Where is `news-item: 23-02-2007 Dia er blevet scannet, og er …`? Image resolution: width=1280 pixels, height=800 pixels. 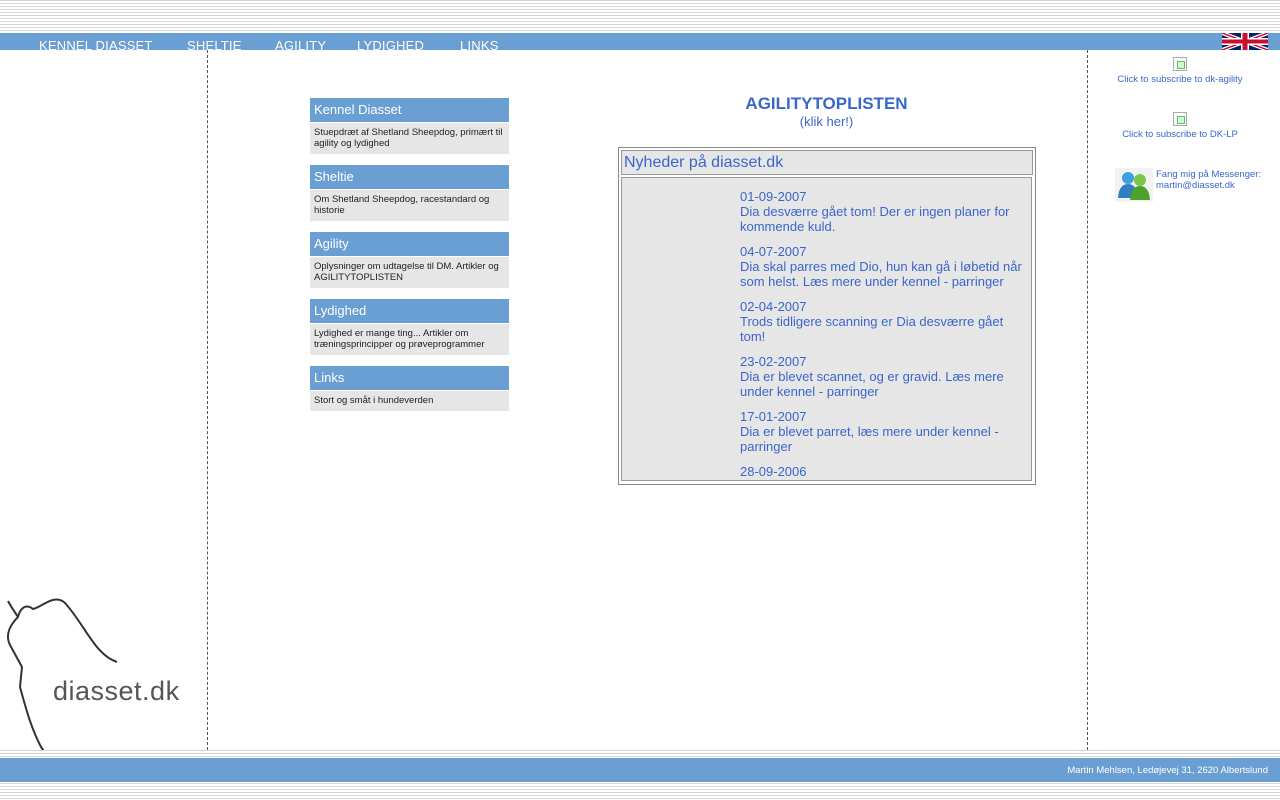
news-item: 23-02-2007 Dia er blevet scannet, og er … is located at coordinates (883, 376).